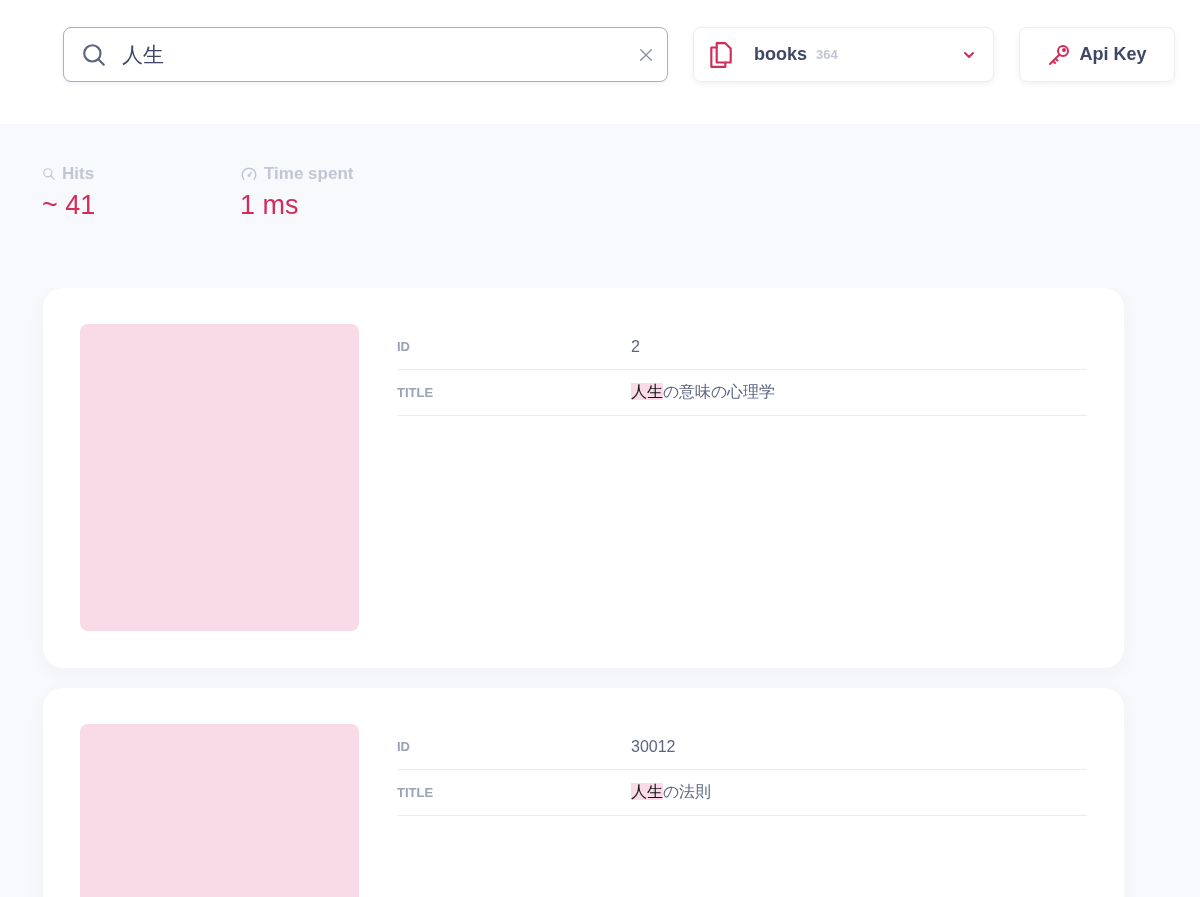  Describe the element at coordinates (249, 174) in the screenshot. I see `speedometer-icon` at that location.